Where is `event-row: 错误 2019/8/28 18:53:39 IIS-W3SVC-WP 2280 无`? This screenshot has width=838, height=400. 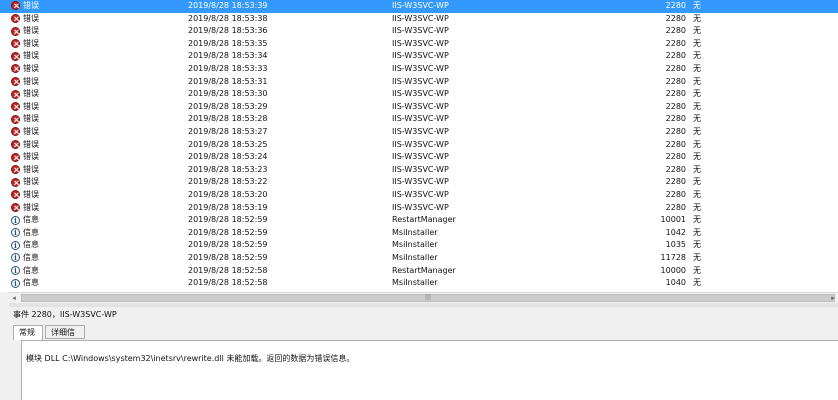 event-row: 错误 2019/8/28 18:53:39 IIS-W3SVC-WP 2280 无 is located at coordinates (419, 6).